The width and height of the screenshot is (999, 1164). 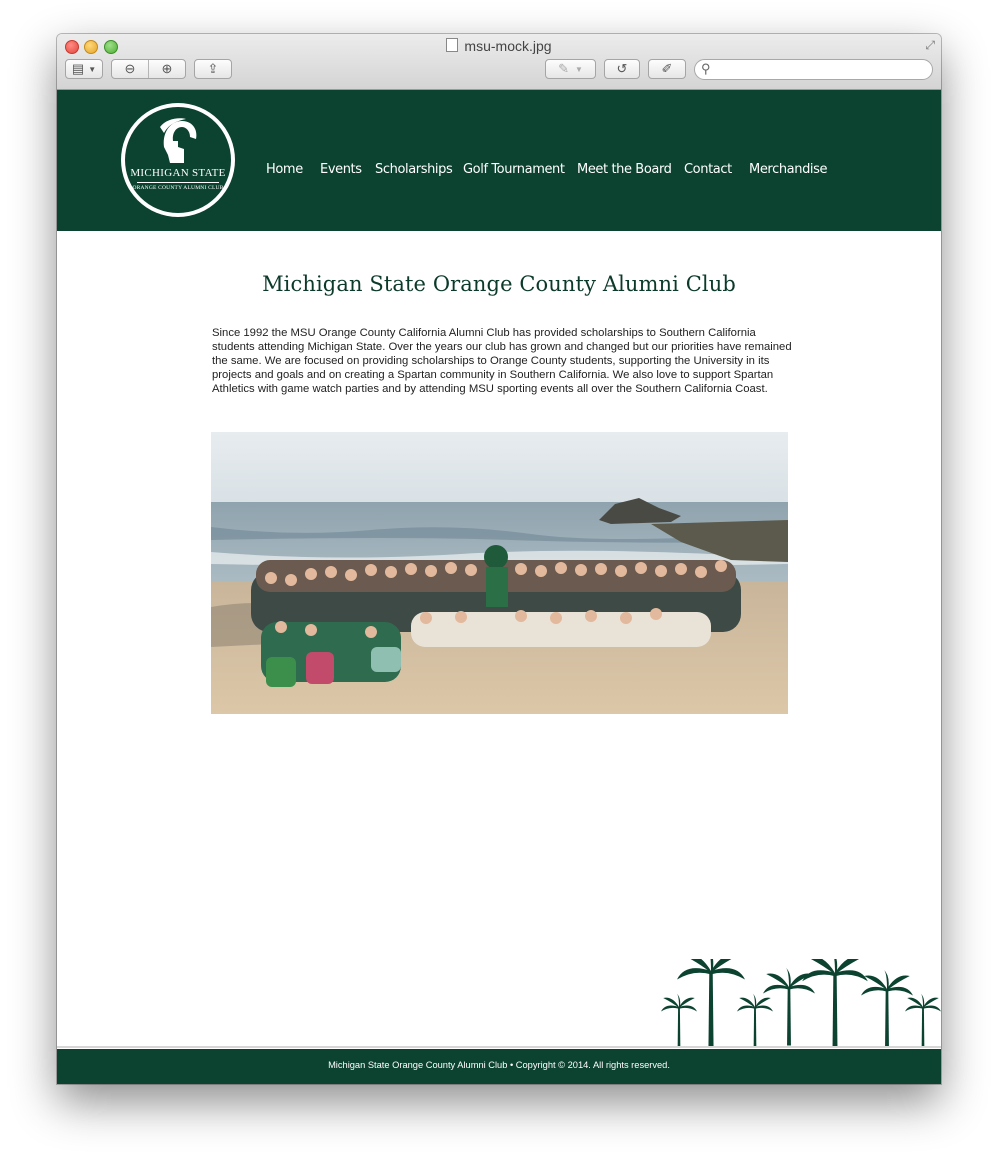 What do you see at coordinates (78, 68) in the screenshot?
I see `sidebar-icon: ▤` at bounding box center [78, 68].